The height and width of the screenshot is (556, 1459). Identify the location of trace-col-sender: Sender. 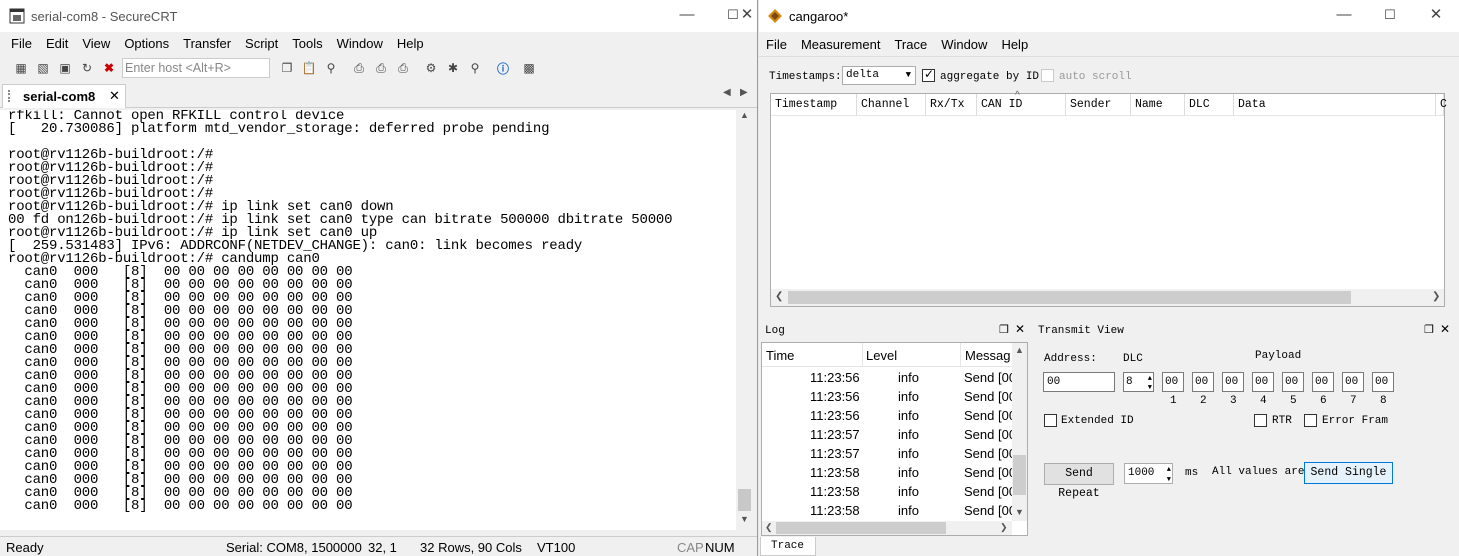
(1098, 105).